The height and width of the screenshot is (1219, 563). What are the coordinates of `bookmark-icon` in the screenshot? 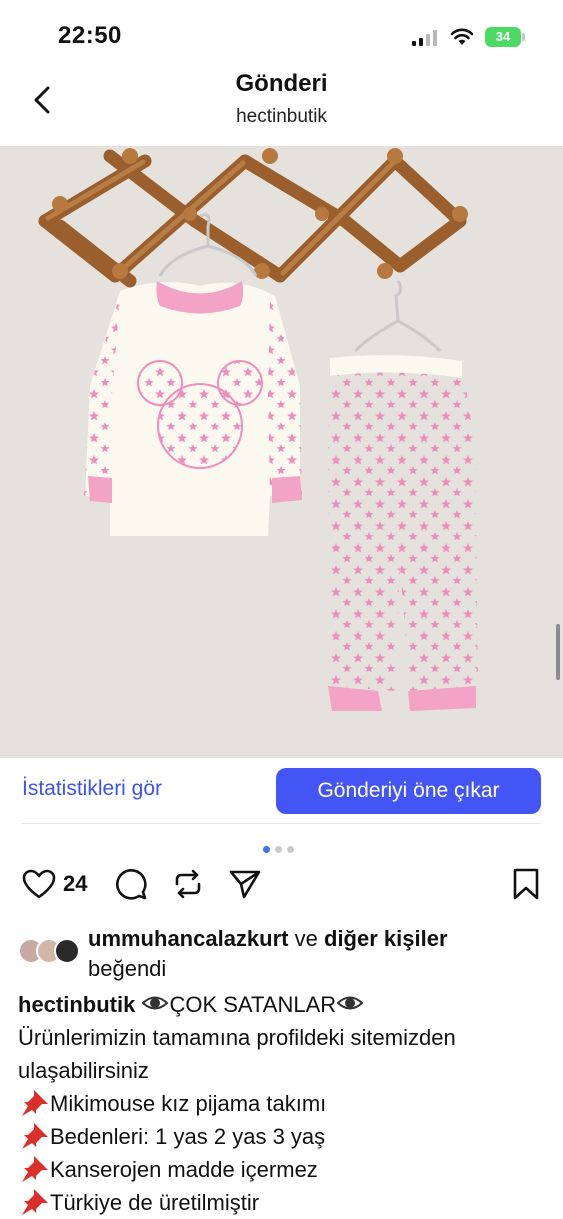 It's located at (526, 884).